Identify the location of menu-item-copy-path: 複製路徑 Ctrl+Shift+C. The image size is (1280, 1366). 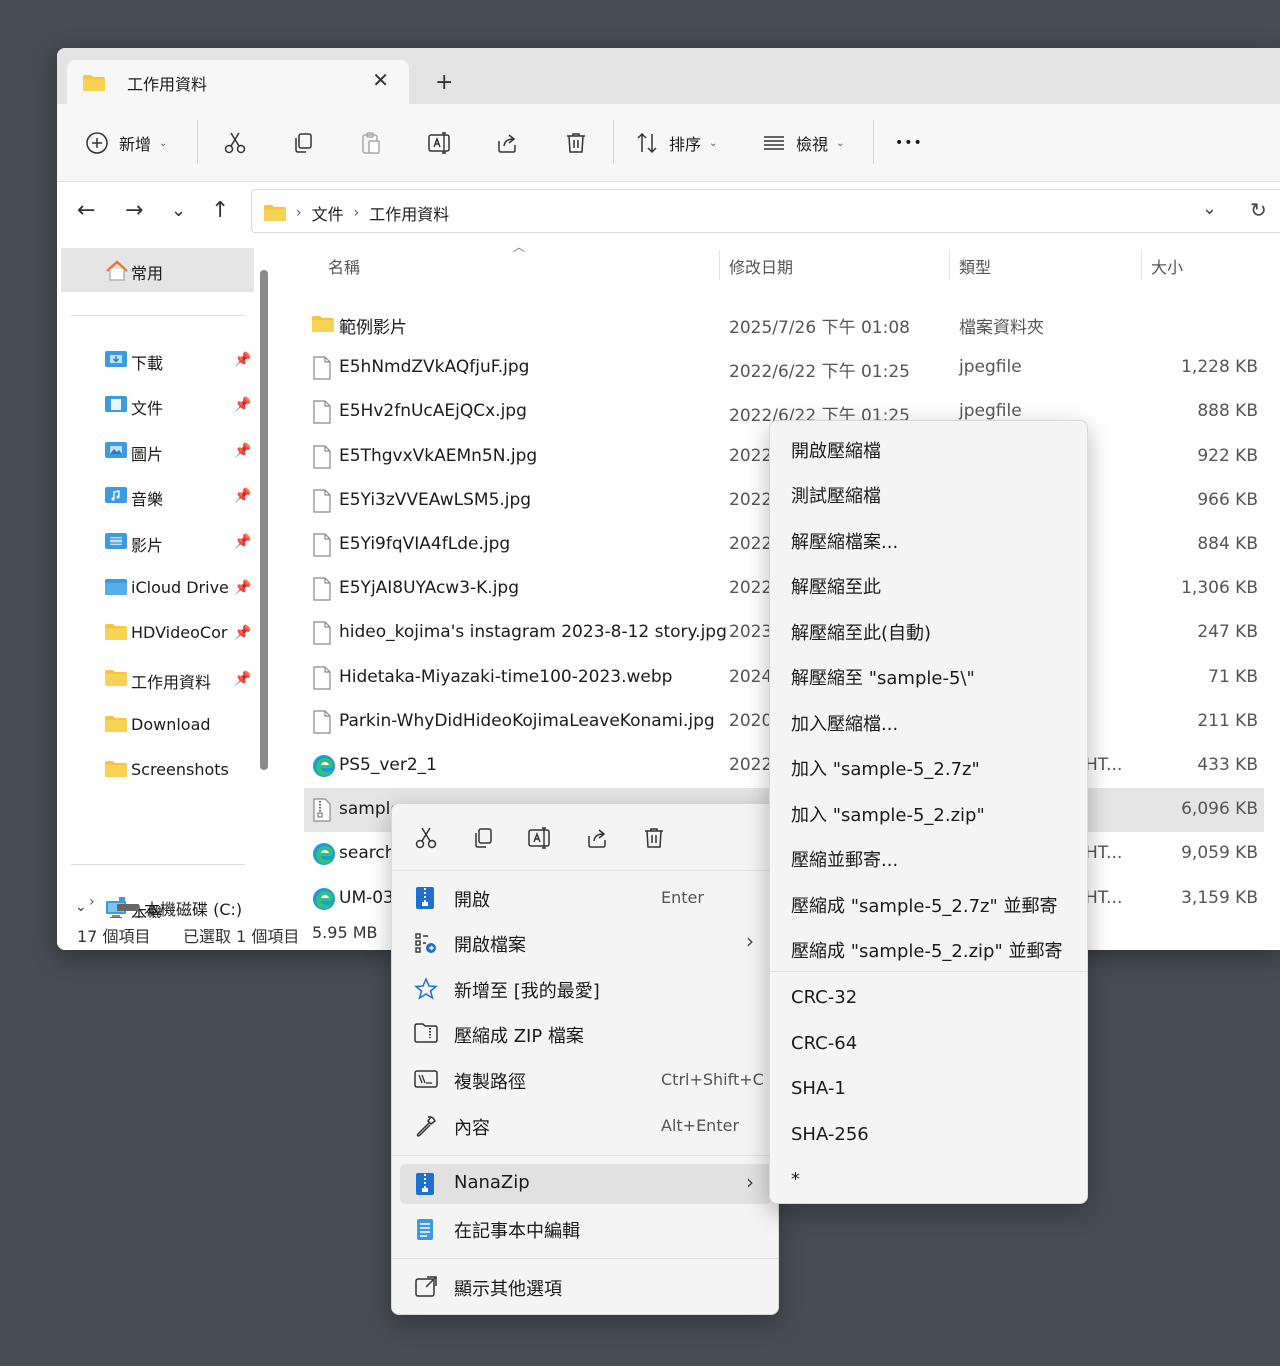
(586, 1080).